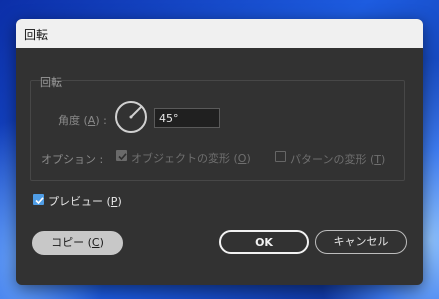 Image resolution: width=439 pixels, height=299 pixels. I want to click on angle-dial, so click(131, 117).